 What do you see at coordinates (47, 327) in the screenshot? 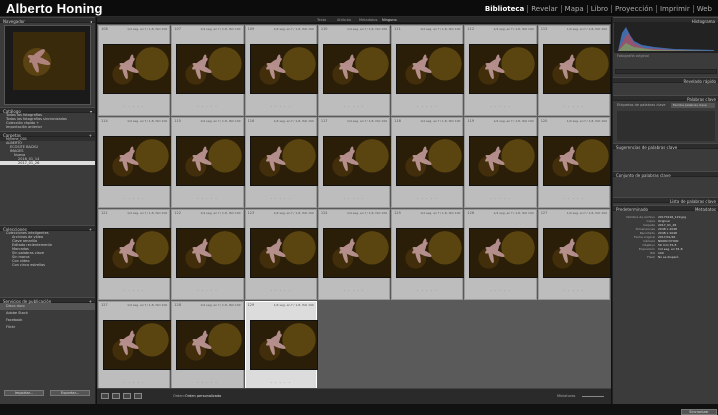
I see `publish-service: Flickr` at bounding box center [47, 327].